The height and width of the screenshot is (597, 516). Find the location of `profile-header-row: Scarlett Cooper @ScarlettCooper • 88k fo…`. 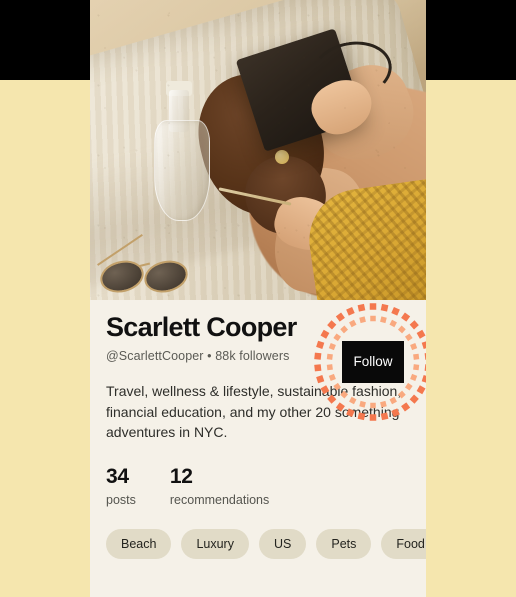

profile-header-row: Scarlett Cooper @ScarlettCooper • 88k fo… is located at coordinates (258, 360).